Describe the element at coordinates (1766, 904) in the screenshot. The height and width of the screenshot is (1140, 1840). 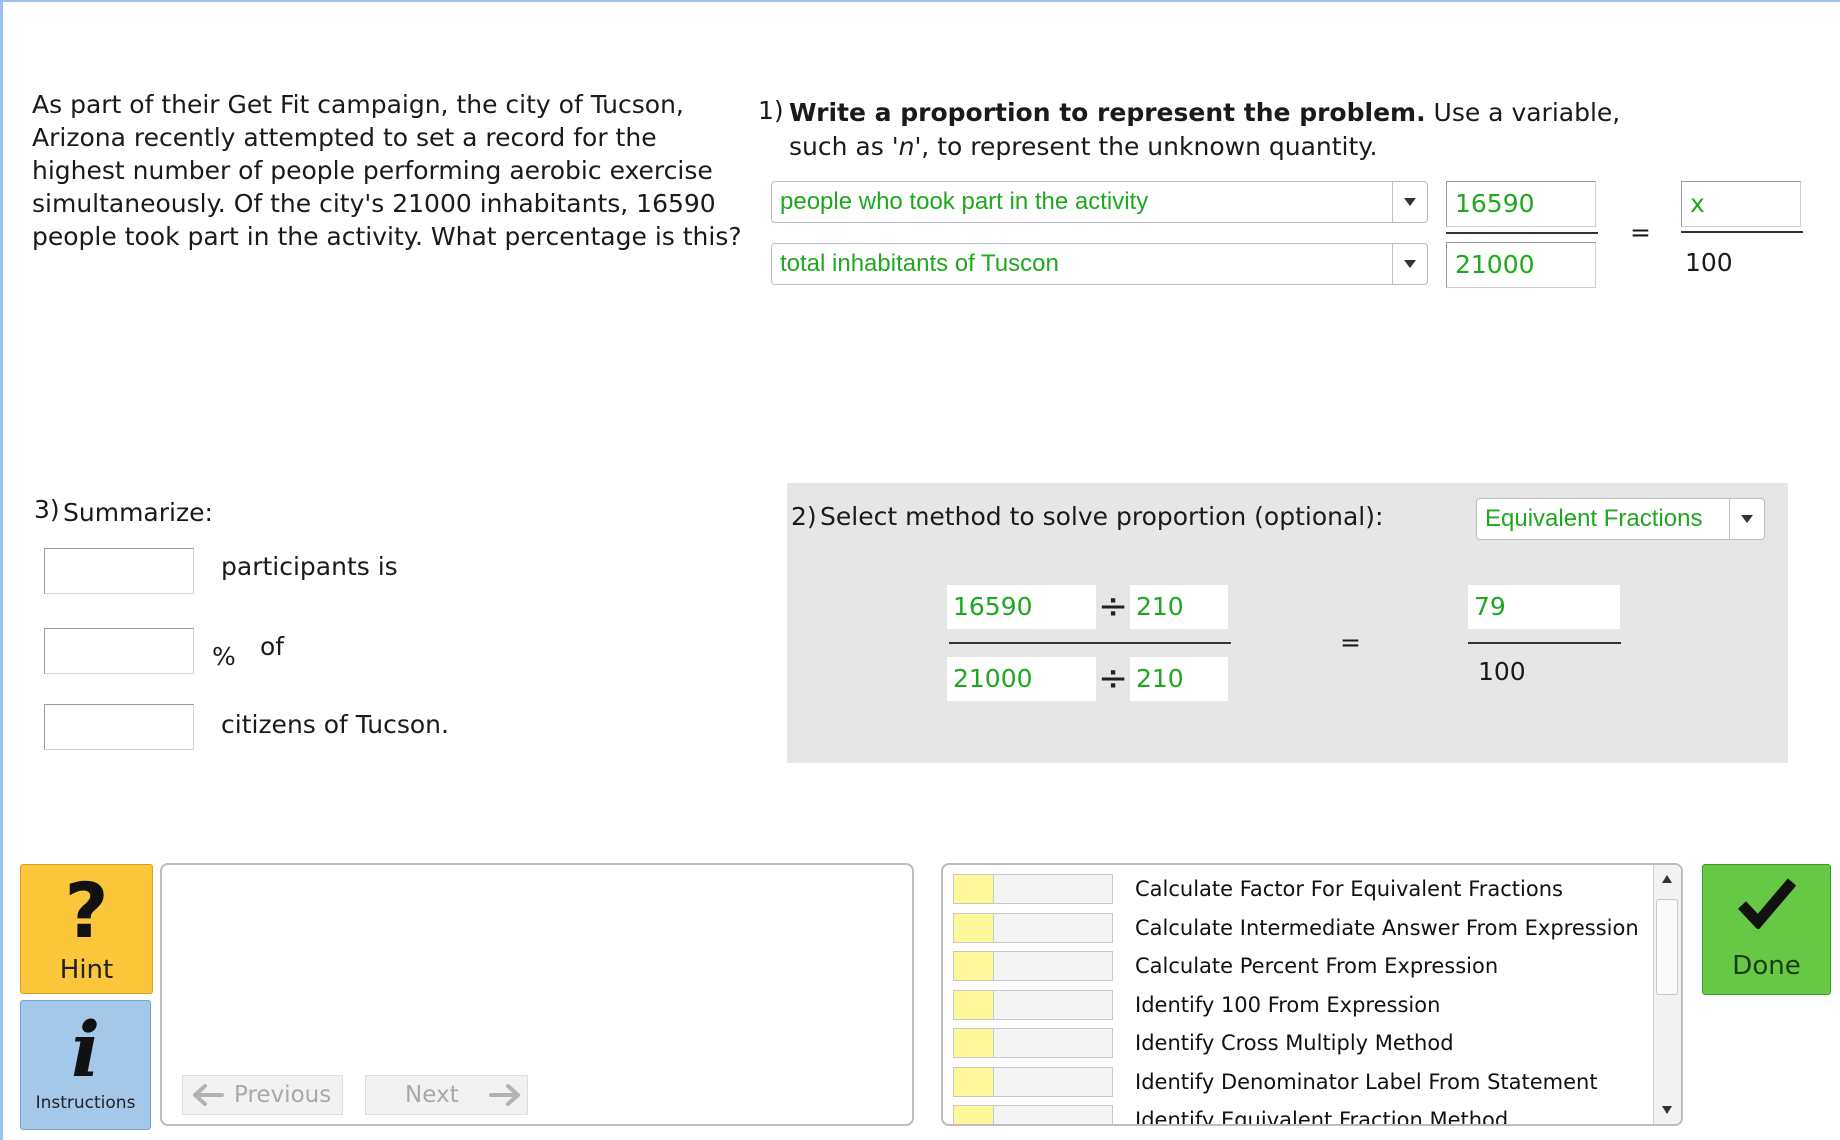
I see `checkmark-icon` at that location.